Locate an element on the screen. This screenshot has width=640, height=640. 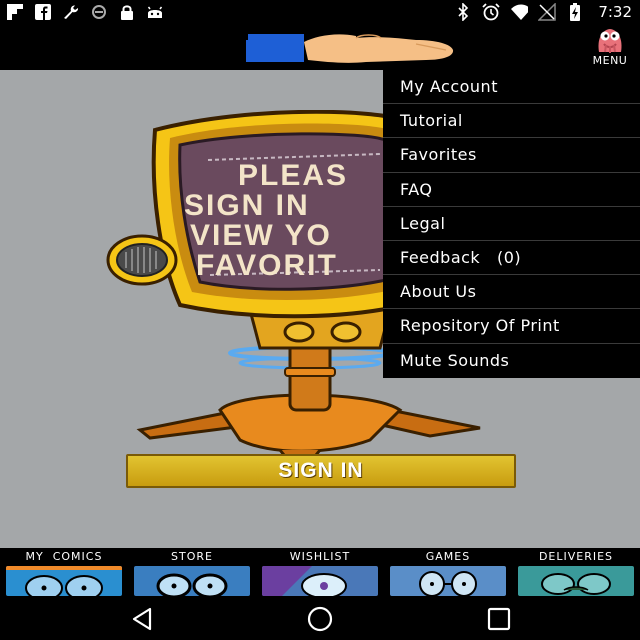
zoidberg-avatar-icon is located at coordinates (610, 41).